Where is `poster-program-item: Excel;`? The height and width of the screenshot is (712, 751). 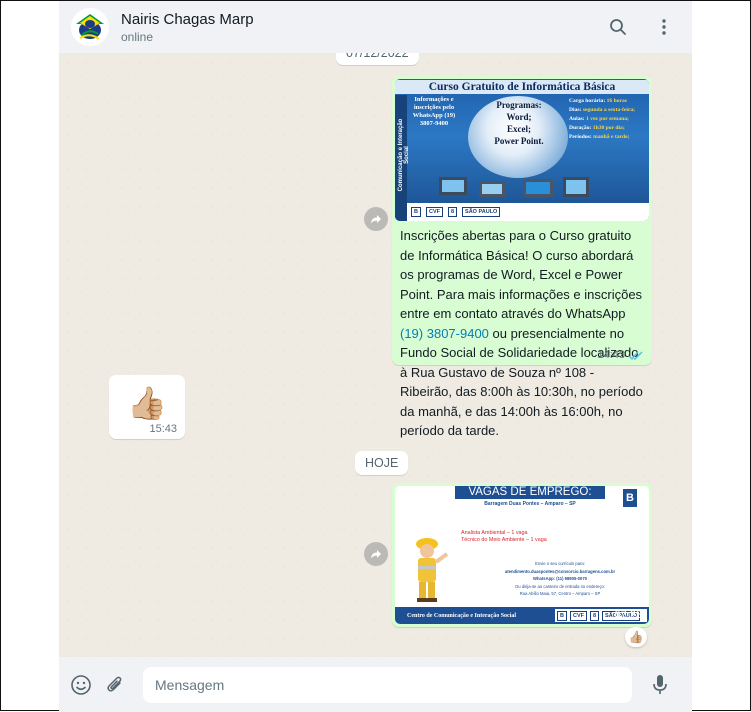 poster-program-item: Excel; is located at coordinates (519, 129).